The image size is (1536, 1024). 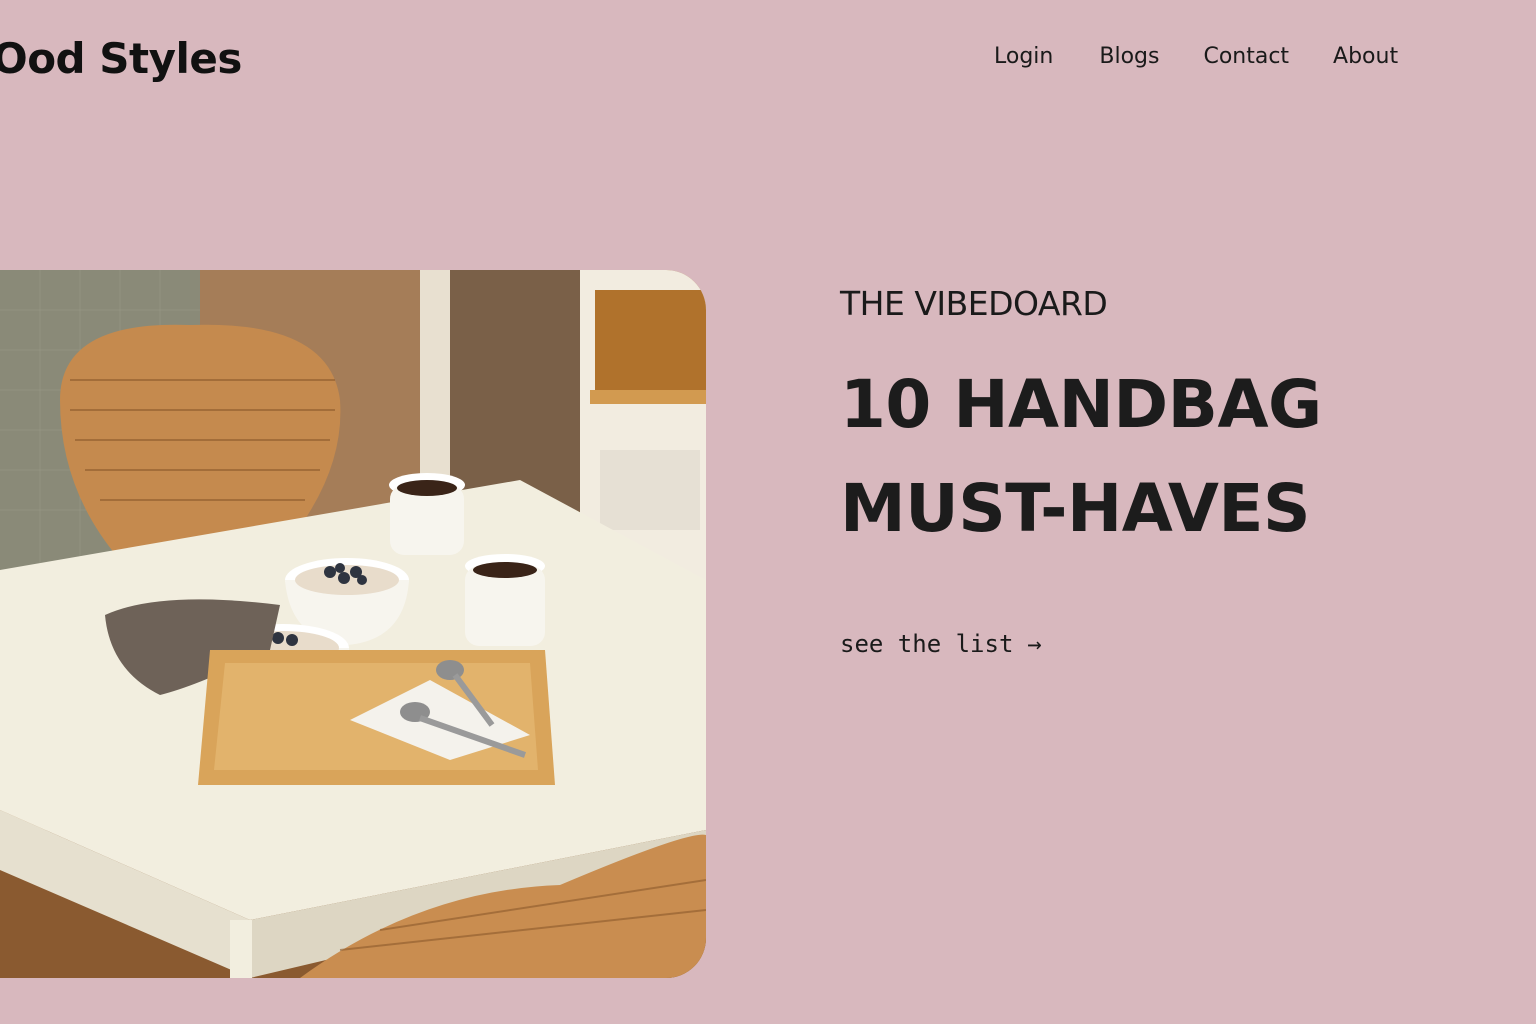 I want to click on hero-eyebrow: THE VIBEDOARD, so click(x=974, y=303).